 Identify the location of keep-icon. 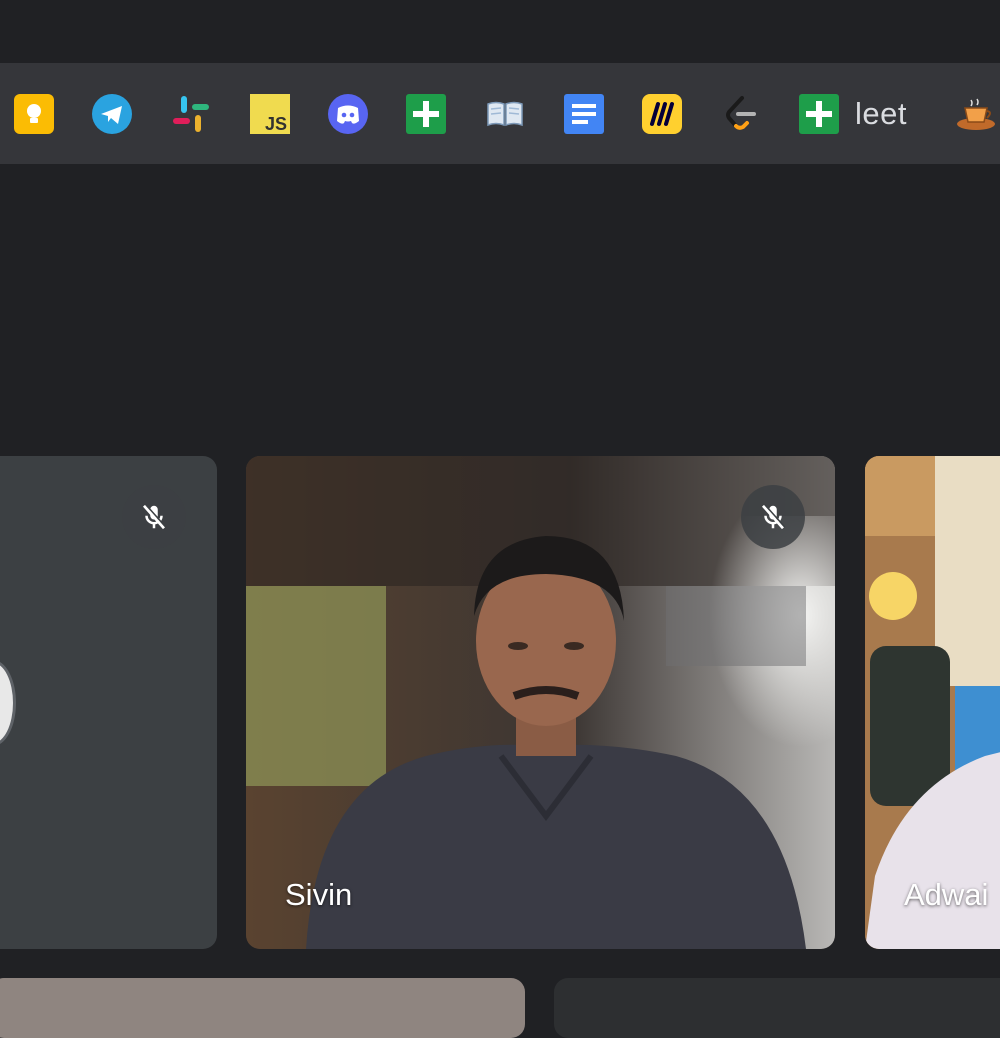
(34, 114).